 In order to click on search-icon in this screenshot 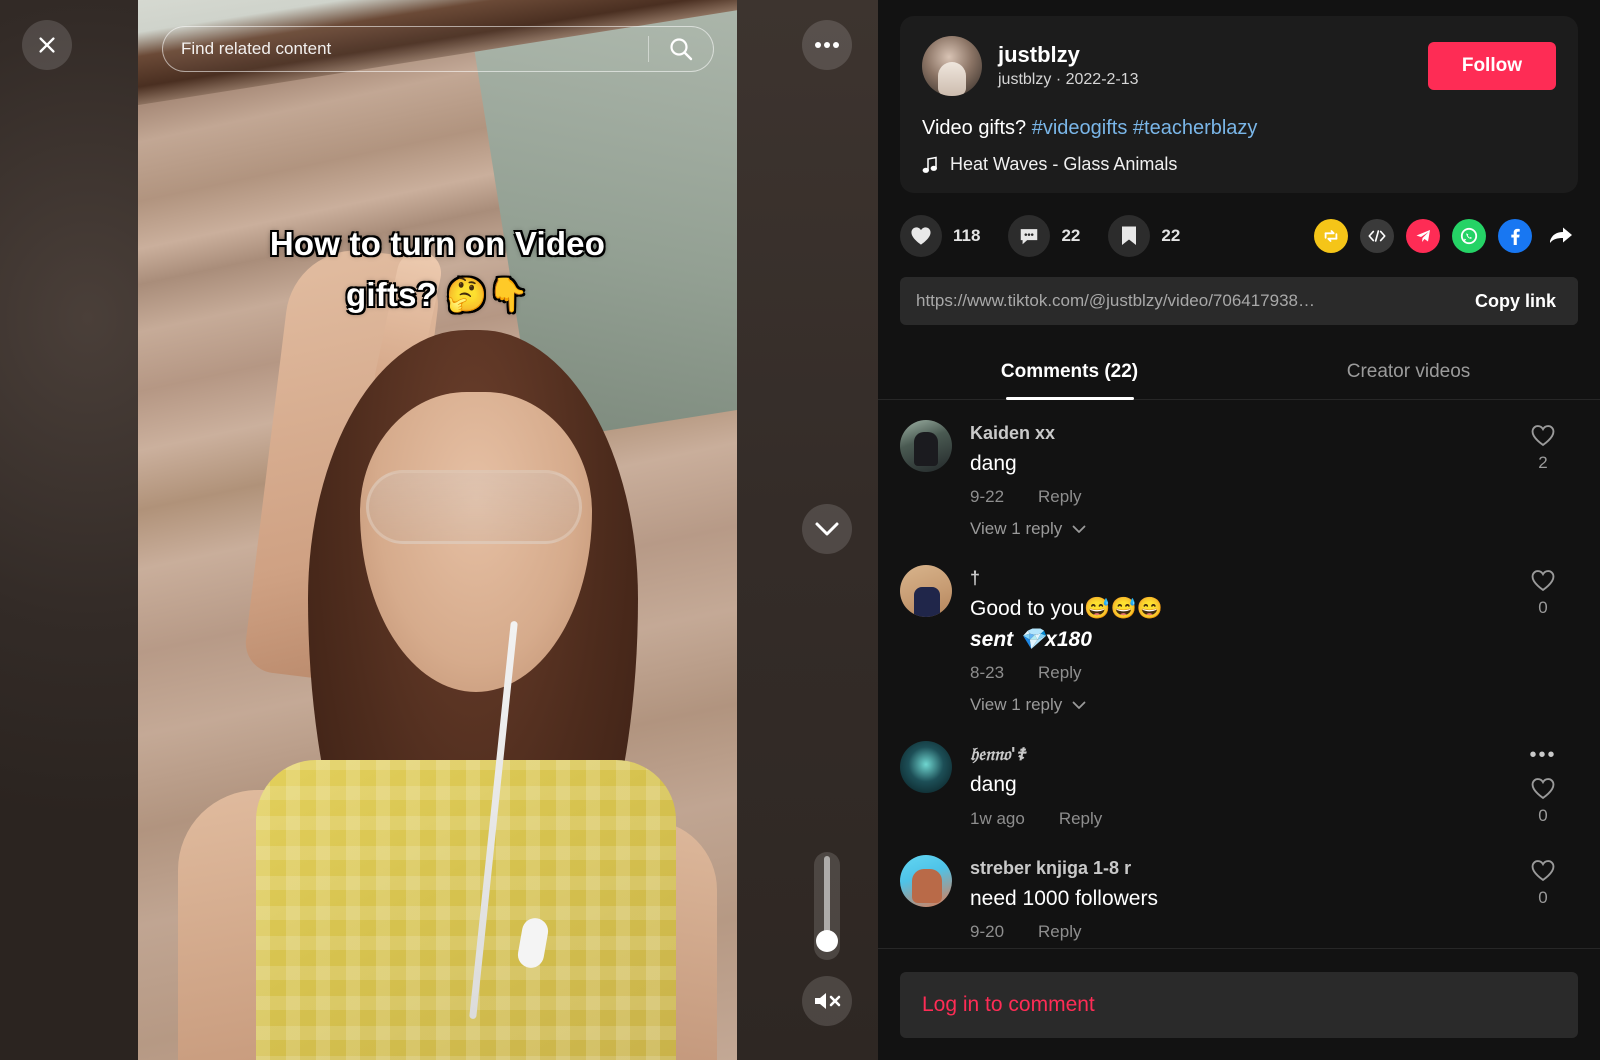, I will do `click(681, 49)`.